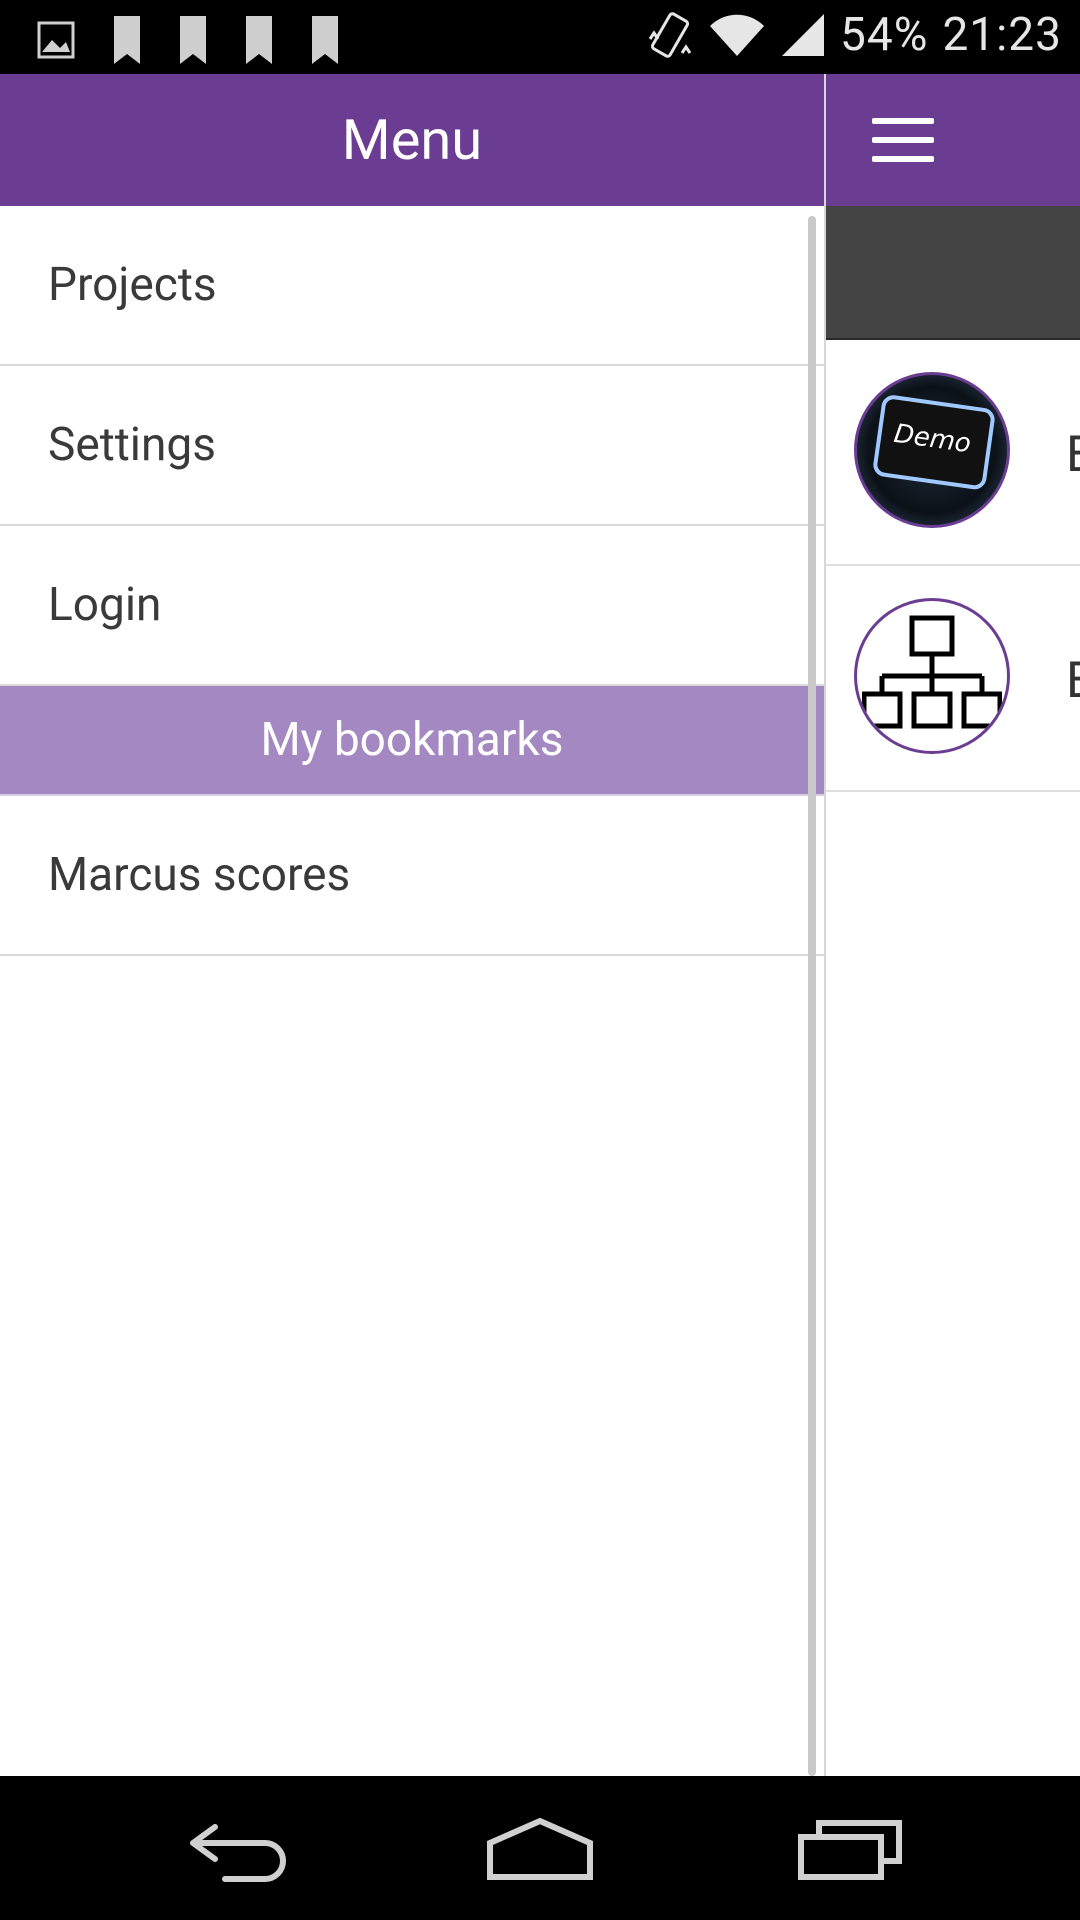 The image size is (1080, 1920). I want to click on home-button, so click(540, 1848).